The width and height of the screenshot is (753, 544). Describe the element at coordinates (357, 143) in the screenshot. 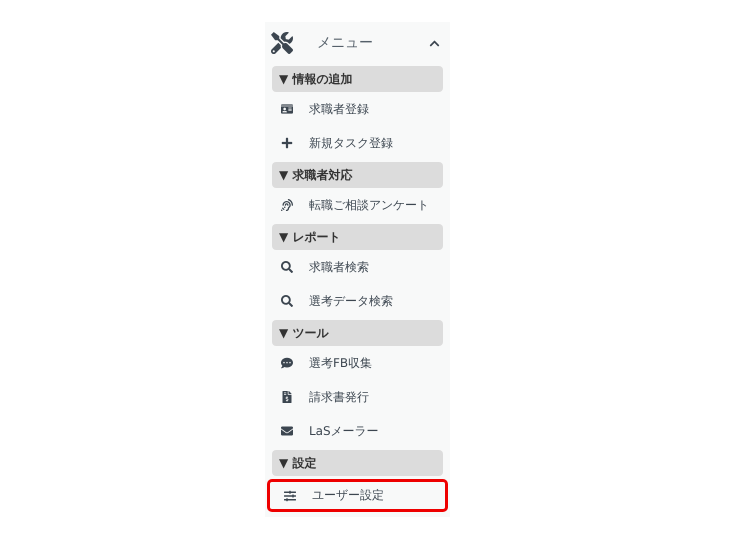

I see `menu-item: 新規タスク登録` at that location.